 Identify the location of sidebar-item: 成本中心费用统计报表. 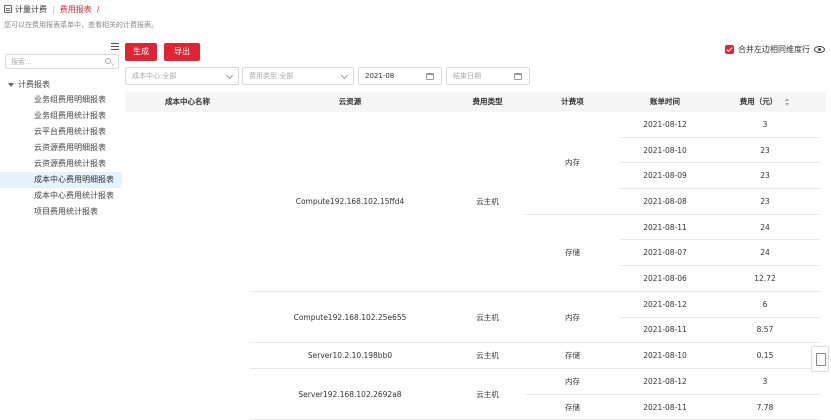
(61, 196).